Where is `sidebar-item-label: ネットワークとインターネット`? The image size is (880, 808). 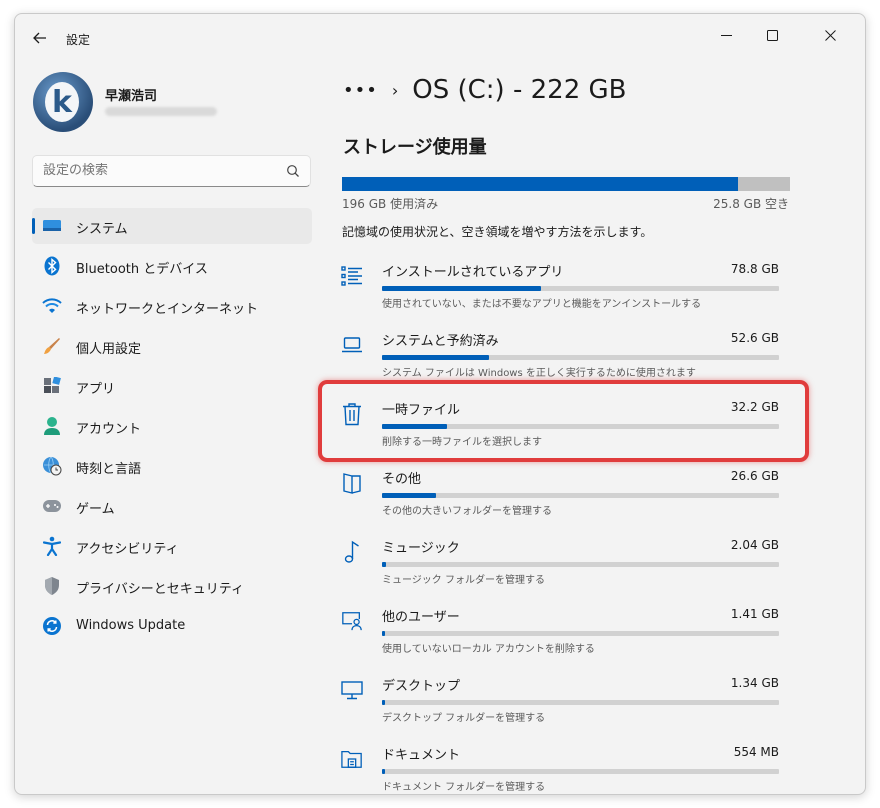 sidebar-item-label: ネットワークとインターネット is located at coordinates (167, 309).